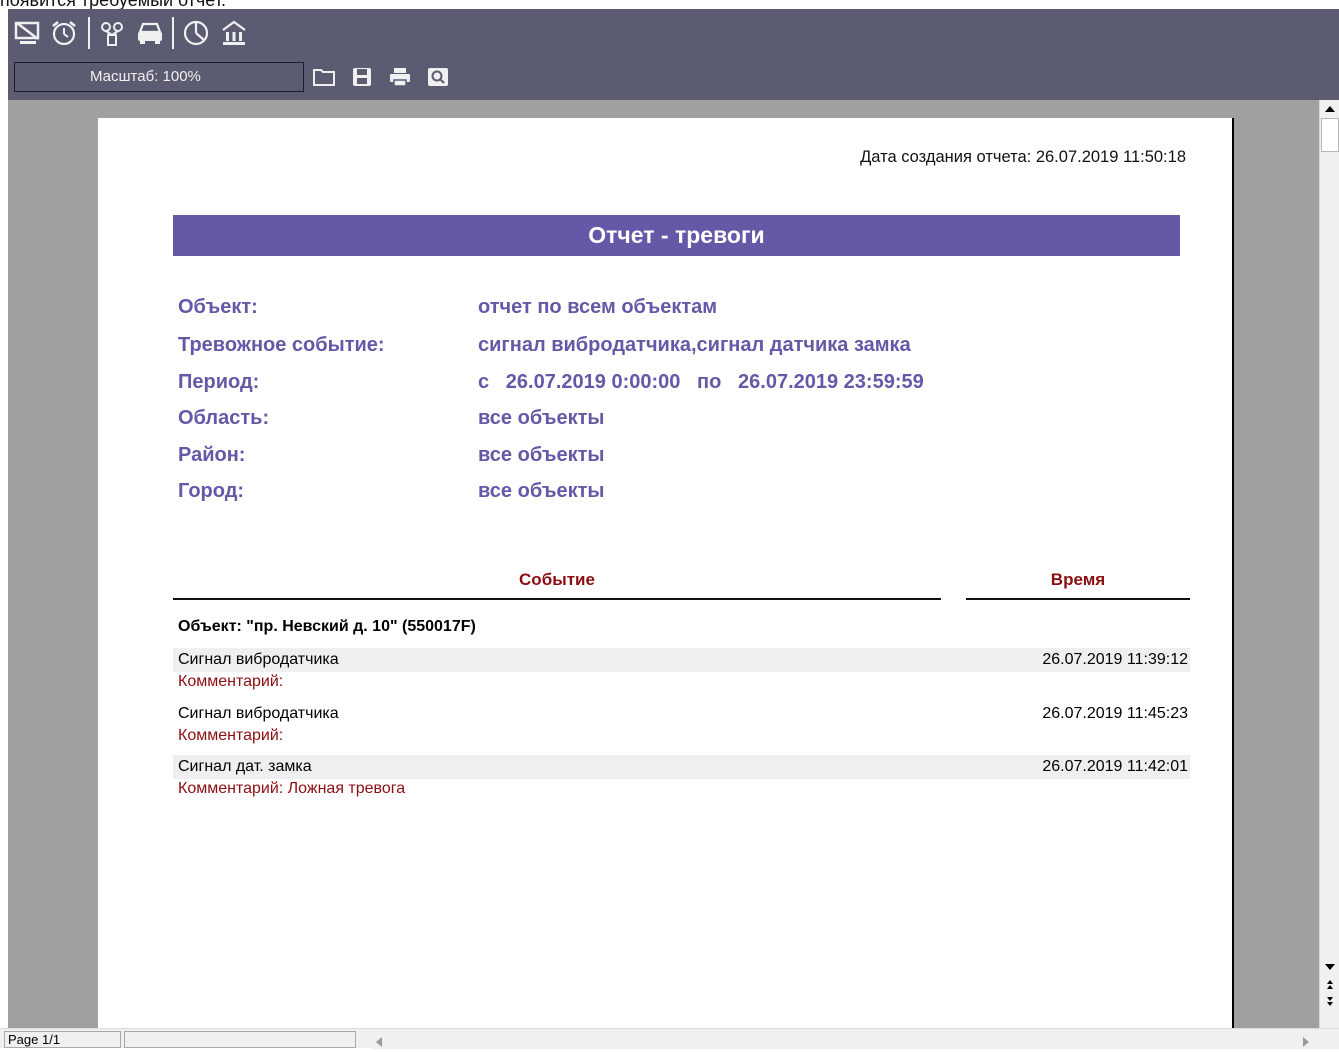 The image size is (1339, 1052). I want to click on scroll-down-arrow-icon, so click(1330, 966).